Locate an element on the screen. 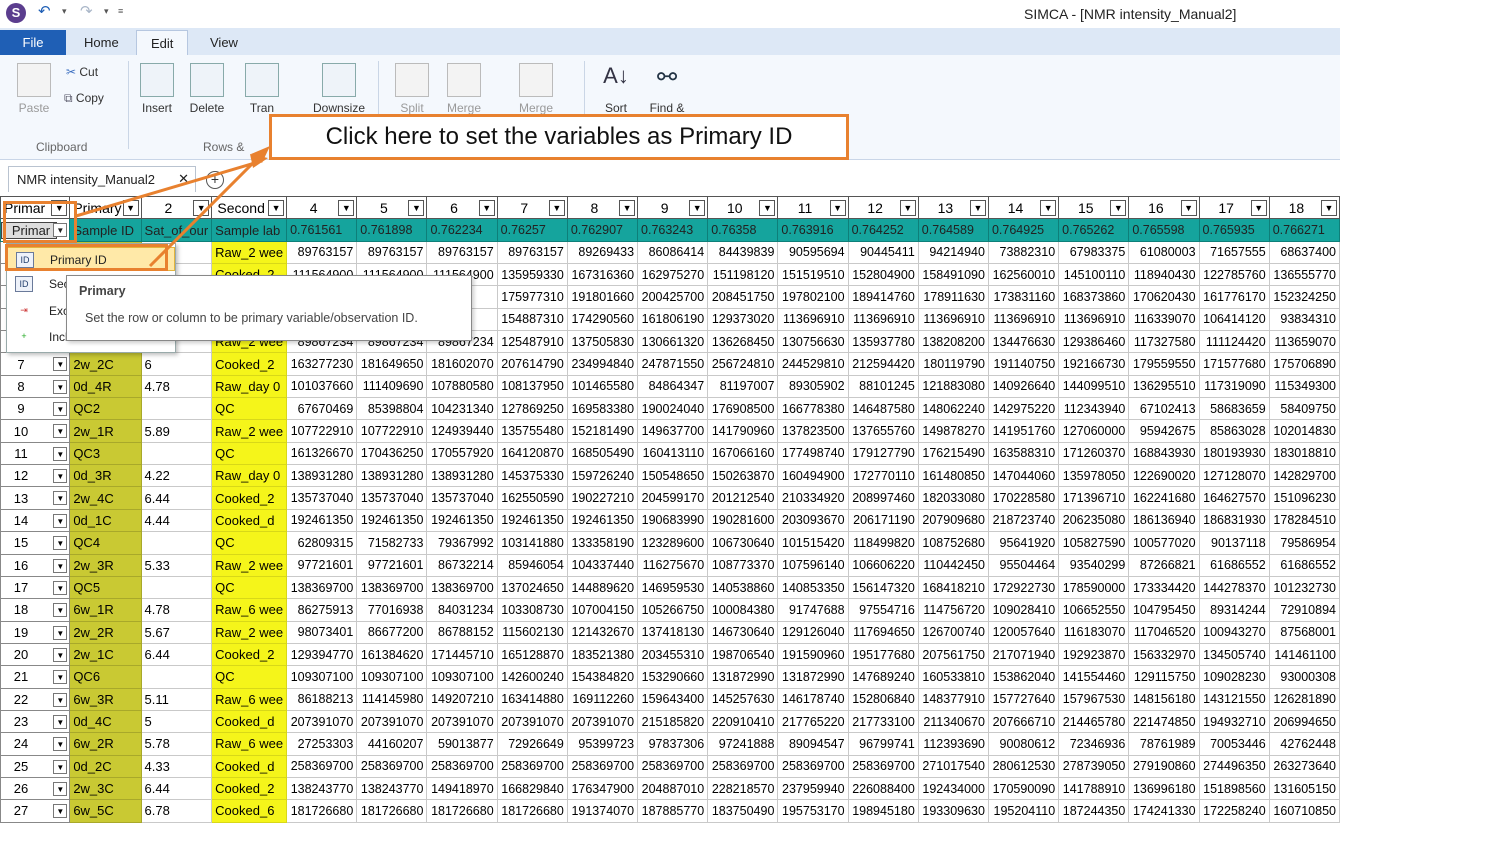  value-cell: 191374070 is located at coordinates (602, 811).